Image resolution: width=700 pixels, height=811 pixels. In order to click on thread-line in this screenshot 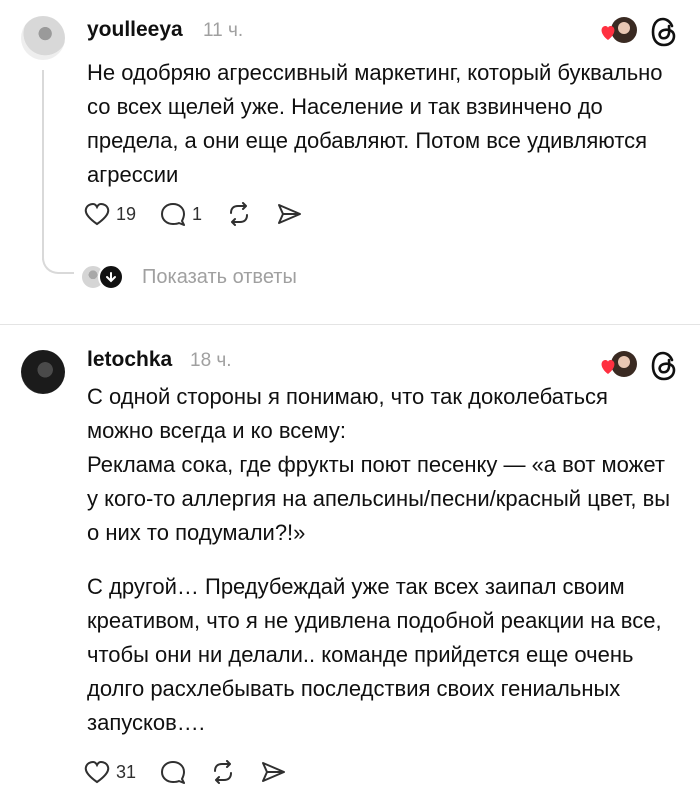, I will do `click(43, 165)`.